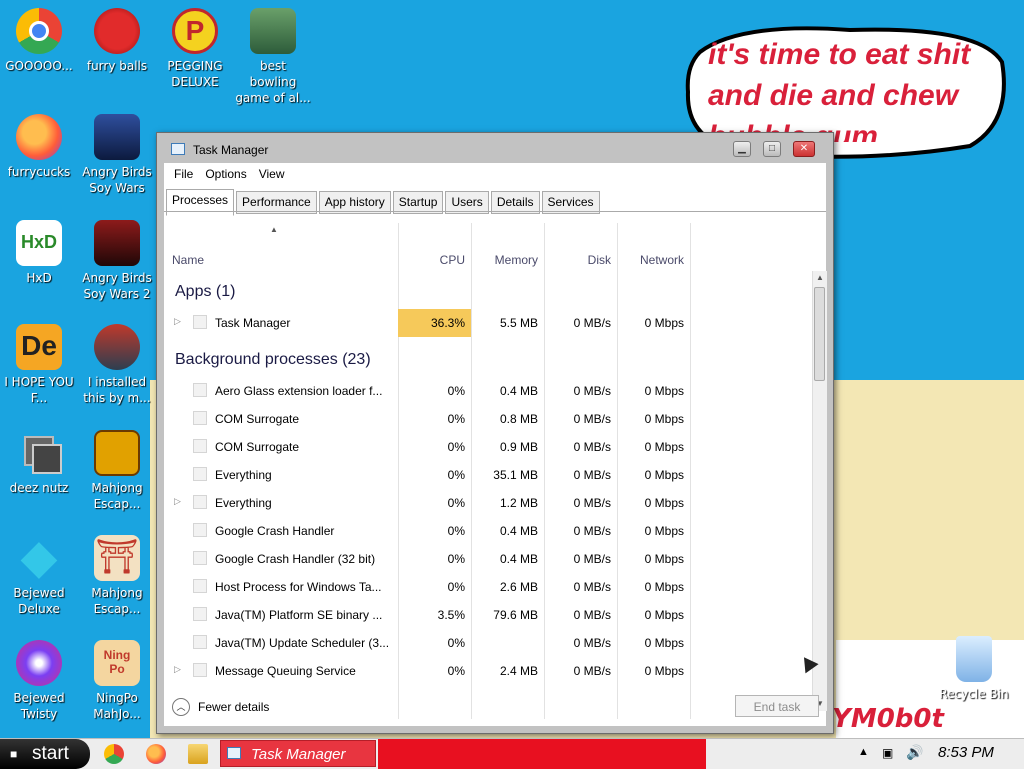 This screenshot has height=769, width=1024. Describe the element at coordinates (285, 671) in the screenshot. I see `process-name: Message Queuing Service` at that location.